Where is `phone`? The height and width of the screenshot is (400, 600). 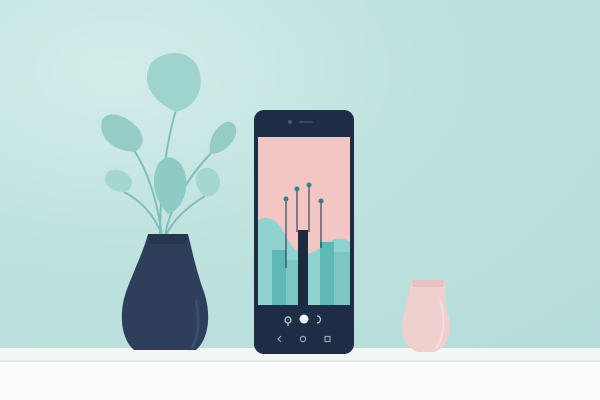
phone is located at coordinates (304, 232).